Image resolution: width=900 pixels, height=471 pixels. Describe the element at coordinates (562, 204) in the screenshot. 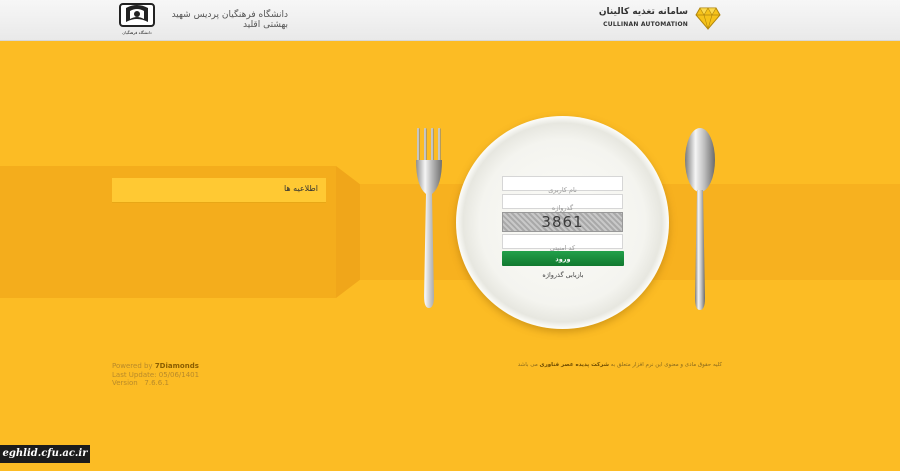

I see `password-field` at that location.